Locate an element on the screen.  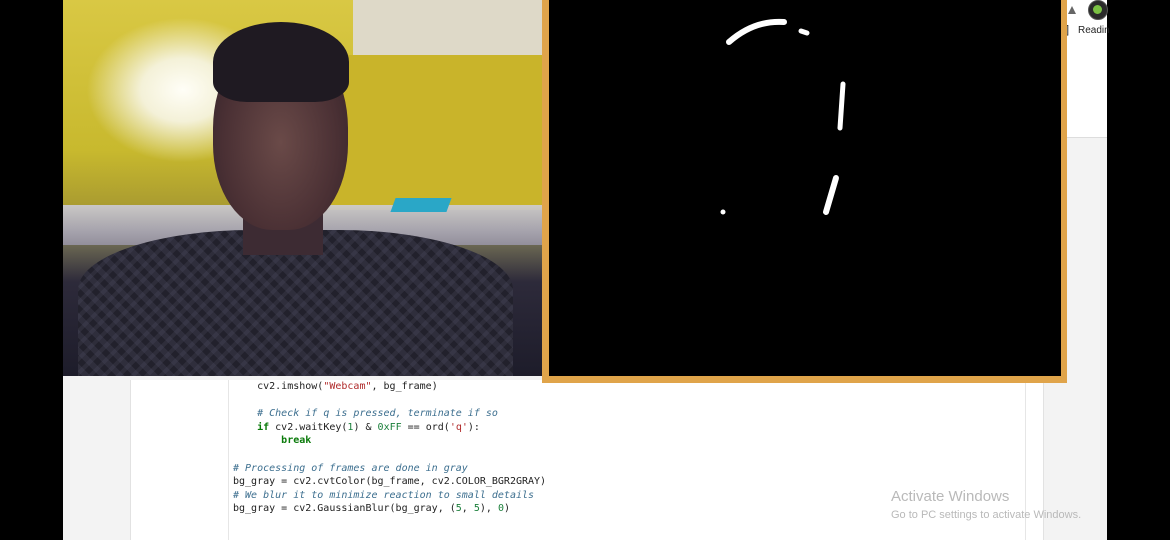
reading-list-button: Readin is located at coordinates (1094, 30).